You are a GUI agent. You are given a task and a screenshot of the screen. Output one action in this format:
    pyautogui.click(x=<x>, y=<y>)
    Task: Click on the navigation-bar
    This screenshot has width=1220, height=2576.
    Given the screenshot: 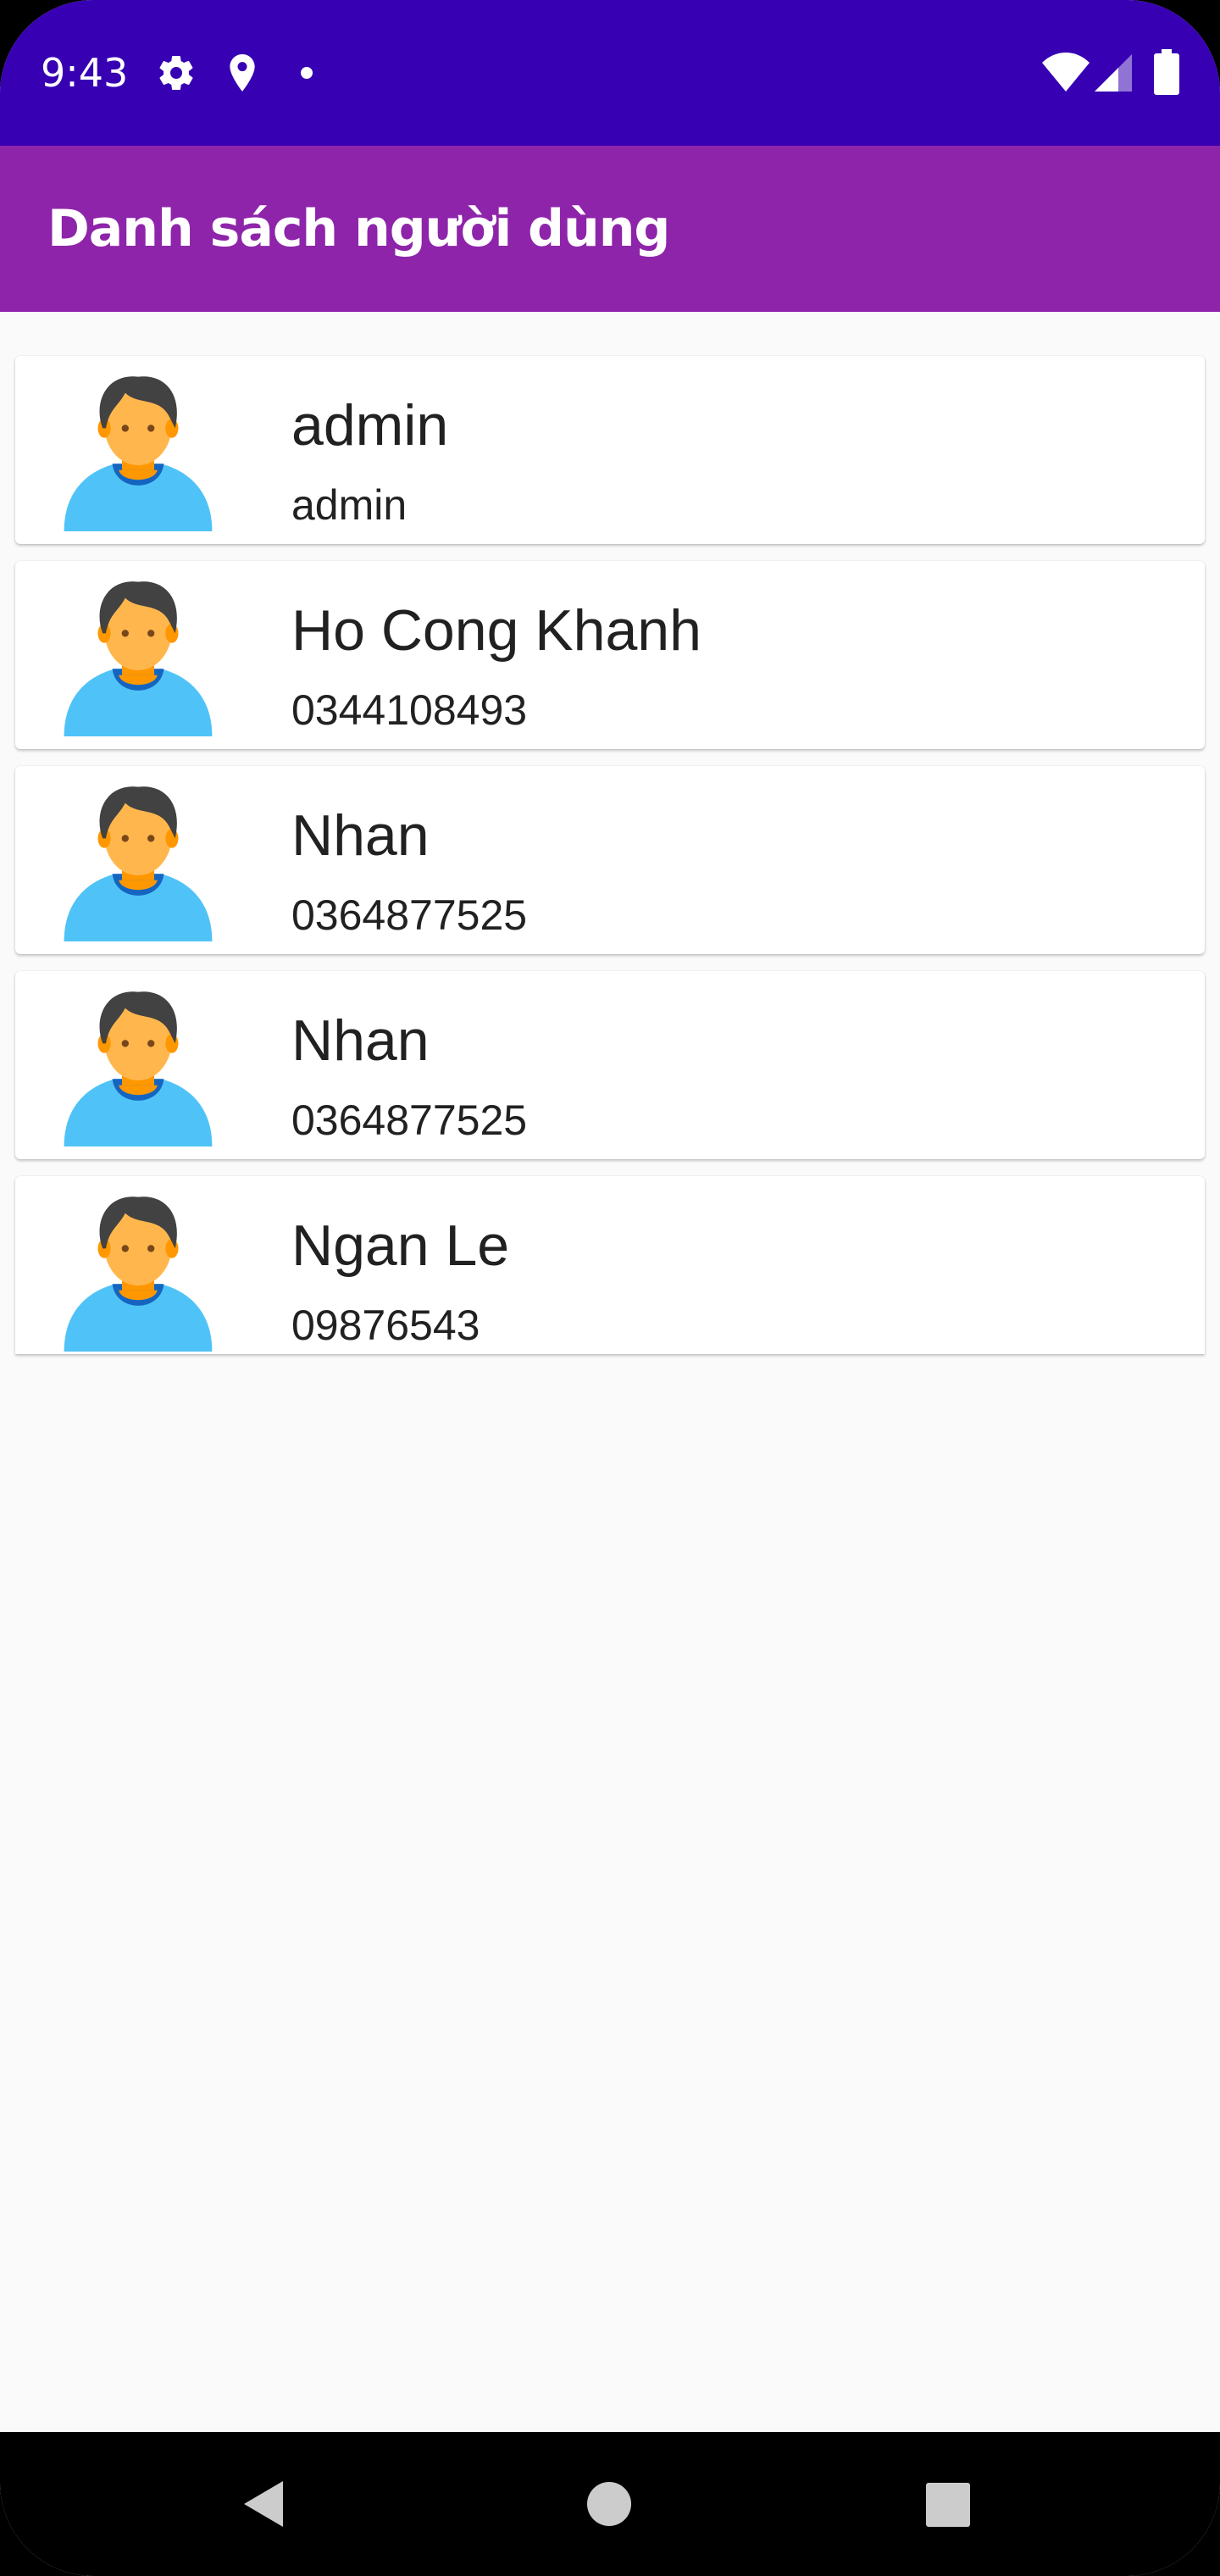 What is the action you would take?
    pyautogui.click(x=610, y=2504)
    